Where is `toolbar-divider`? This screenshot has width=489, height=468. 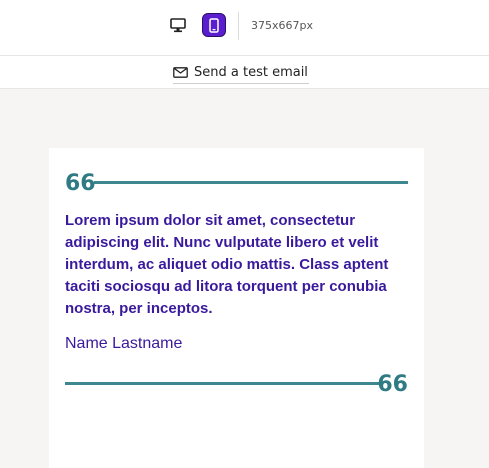
toolbar-divider is located at coordinates (238, 26).